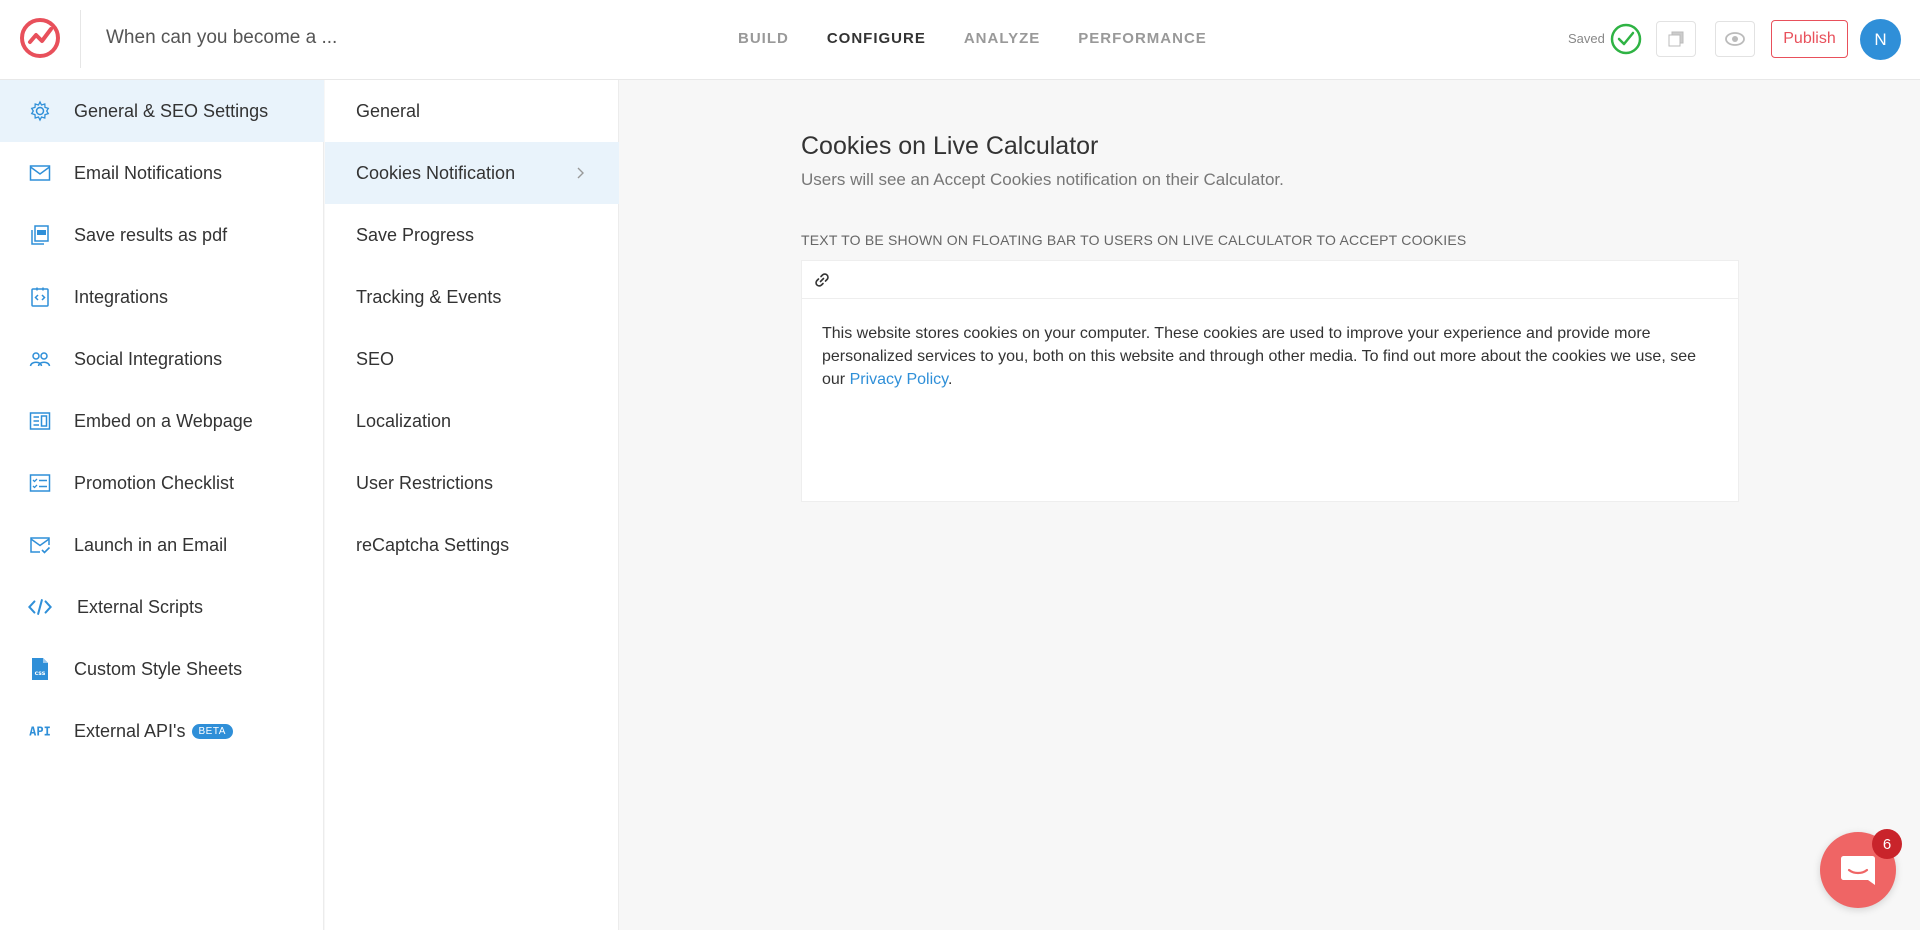 The height and width of the screenshot is (930, 1920). What do you see at coordinates (415, 234) in the screenshot?
I see `submenu-item-label: Save Progress` at bounding box center [415, 234].